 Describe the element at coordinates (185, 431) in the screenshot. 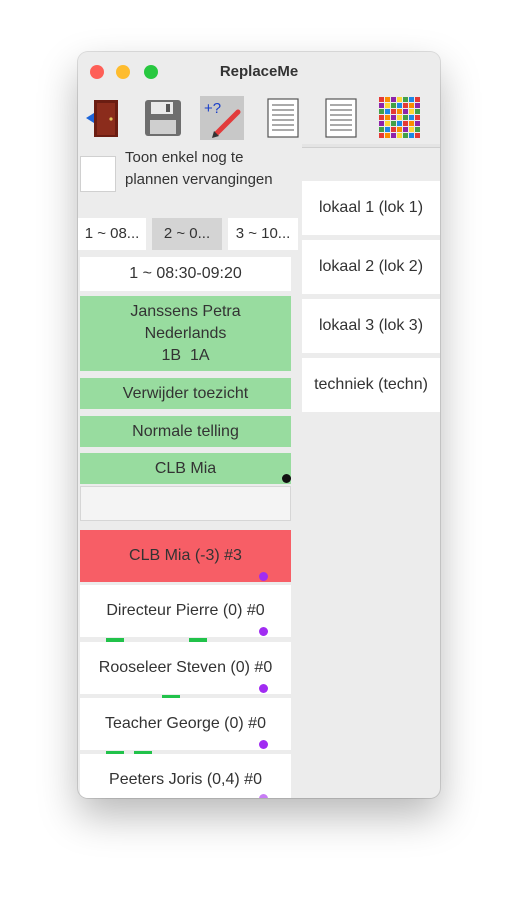

I see `normal-count-button: Normale telling` at that location.